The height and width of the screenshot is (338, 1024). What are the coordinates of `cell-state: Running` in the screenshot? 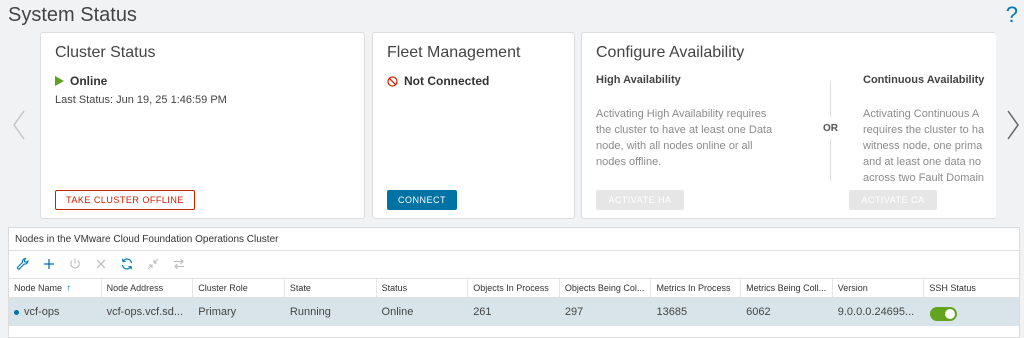 It's located at (310, 312).